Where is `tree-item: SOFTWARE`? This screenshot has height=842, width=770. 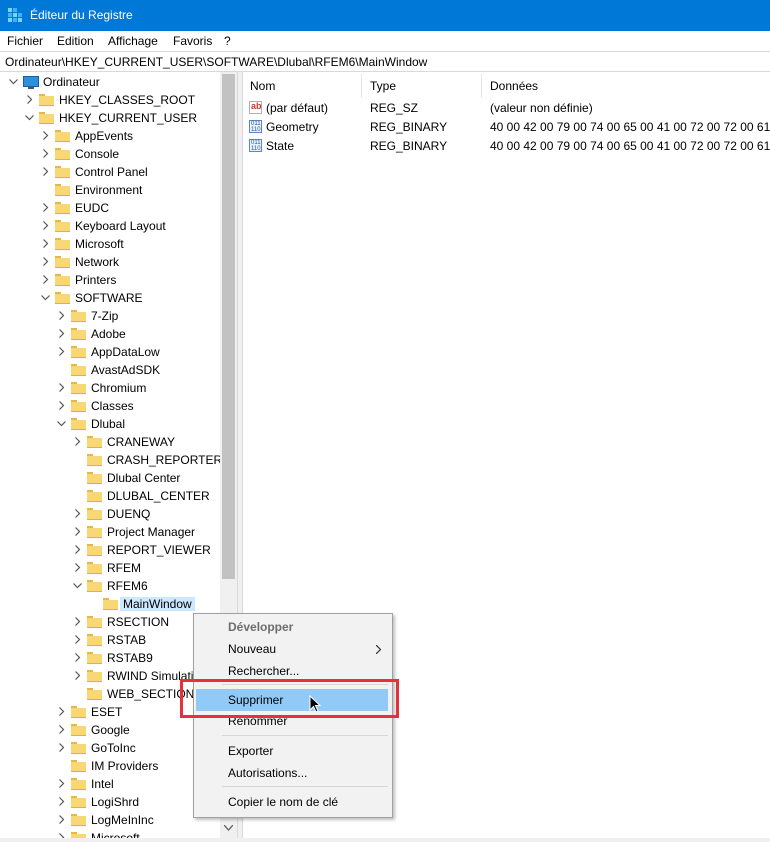
tree-item: SOFTWARE is located at coordinates (110, 298).